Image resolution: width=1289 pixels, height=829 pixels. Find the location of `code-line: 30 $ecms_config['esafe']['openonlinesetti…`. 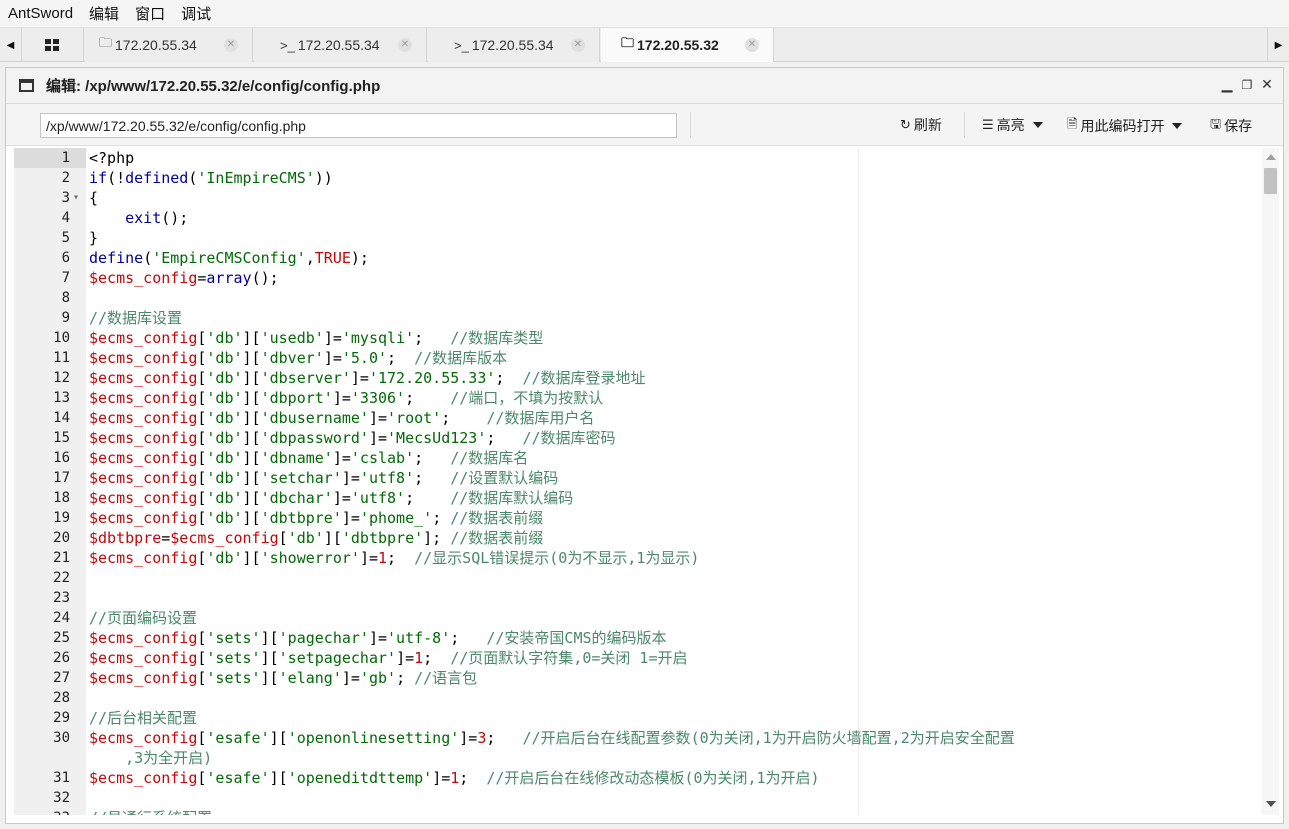

code-line: 30 $ecms_config['esafe']['openonlinesetti… is located at coordinates (634, 748).